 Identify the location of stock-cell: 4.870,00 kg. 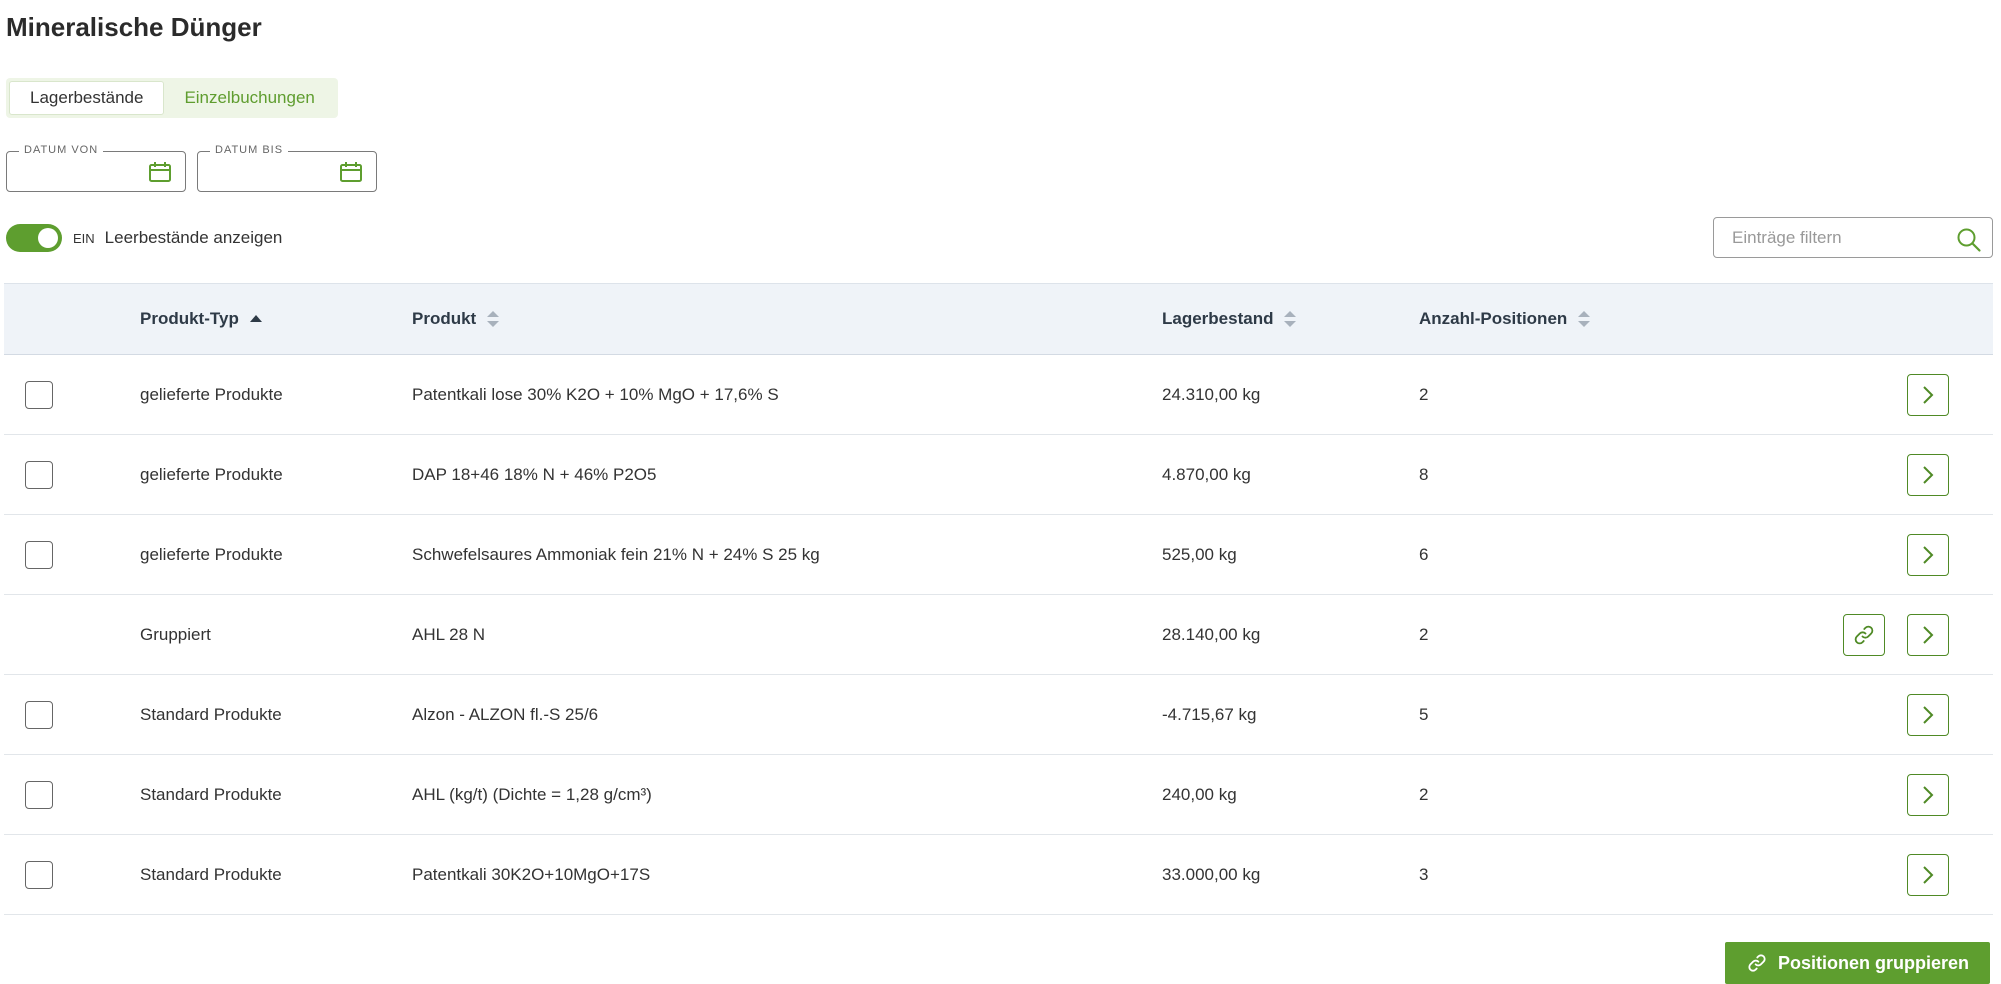
(1206, 474).